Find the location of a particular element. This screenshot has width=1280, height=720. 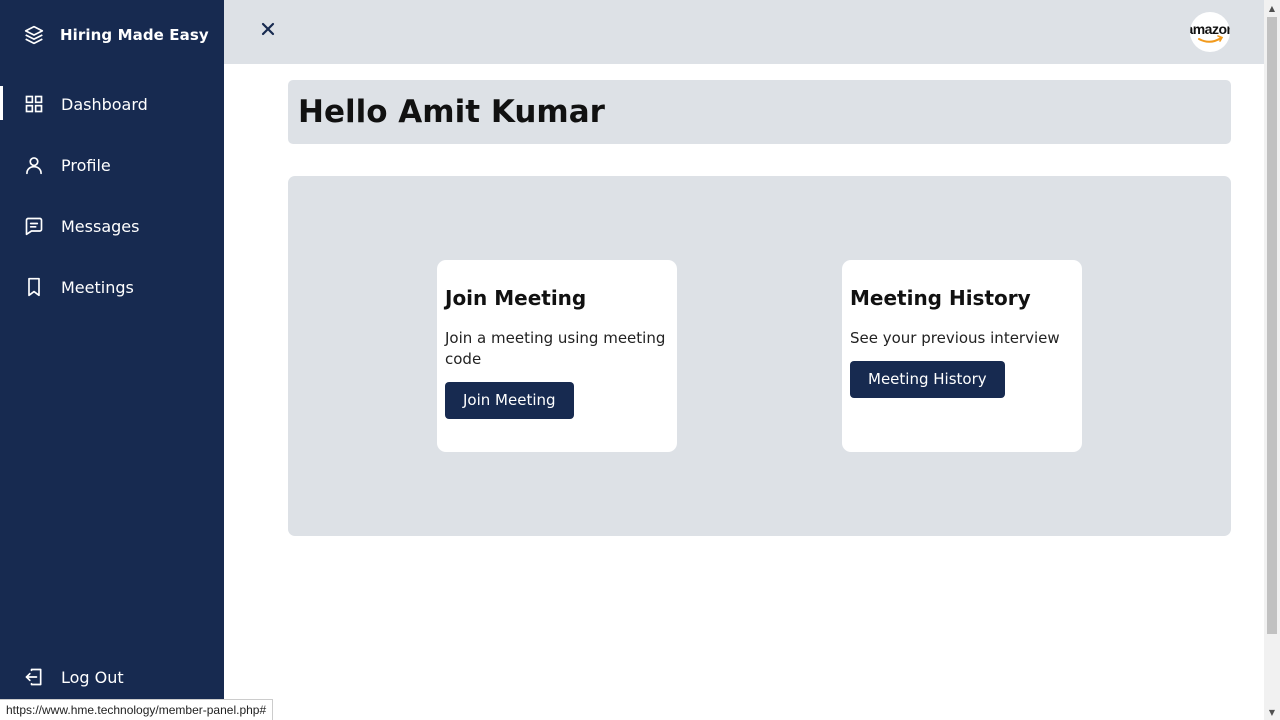

greeting-banner: Hello Amit Kumar is located at coordinates (759, 112).